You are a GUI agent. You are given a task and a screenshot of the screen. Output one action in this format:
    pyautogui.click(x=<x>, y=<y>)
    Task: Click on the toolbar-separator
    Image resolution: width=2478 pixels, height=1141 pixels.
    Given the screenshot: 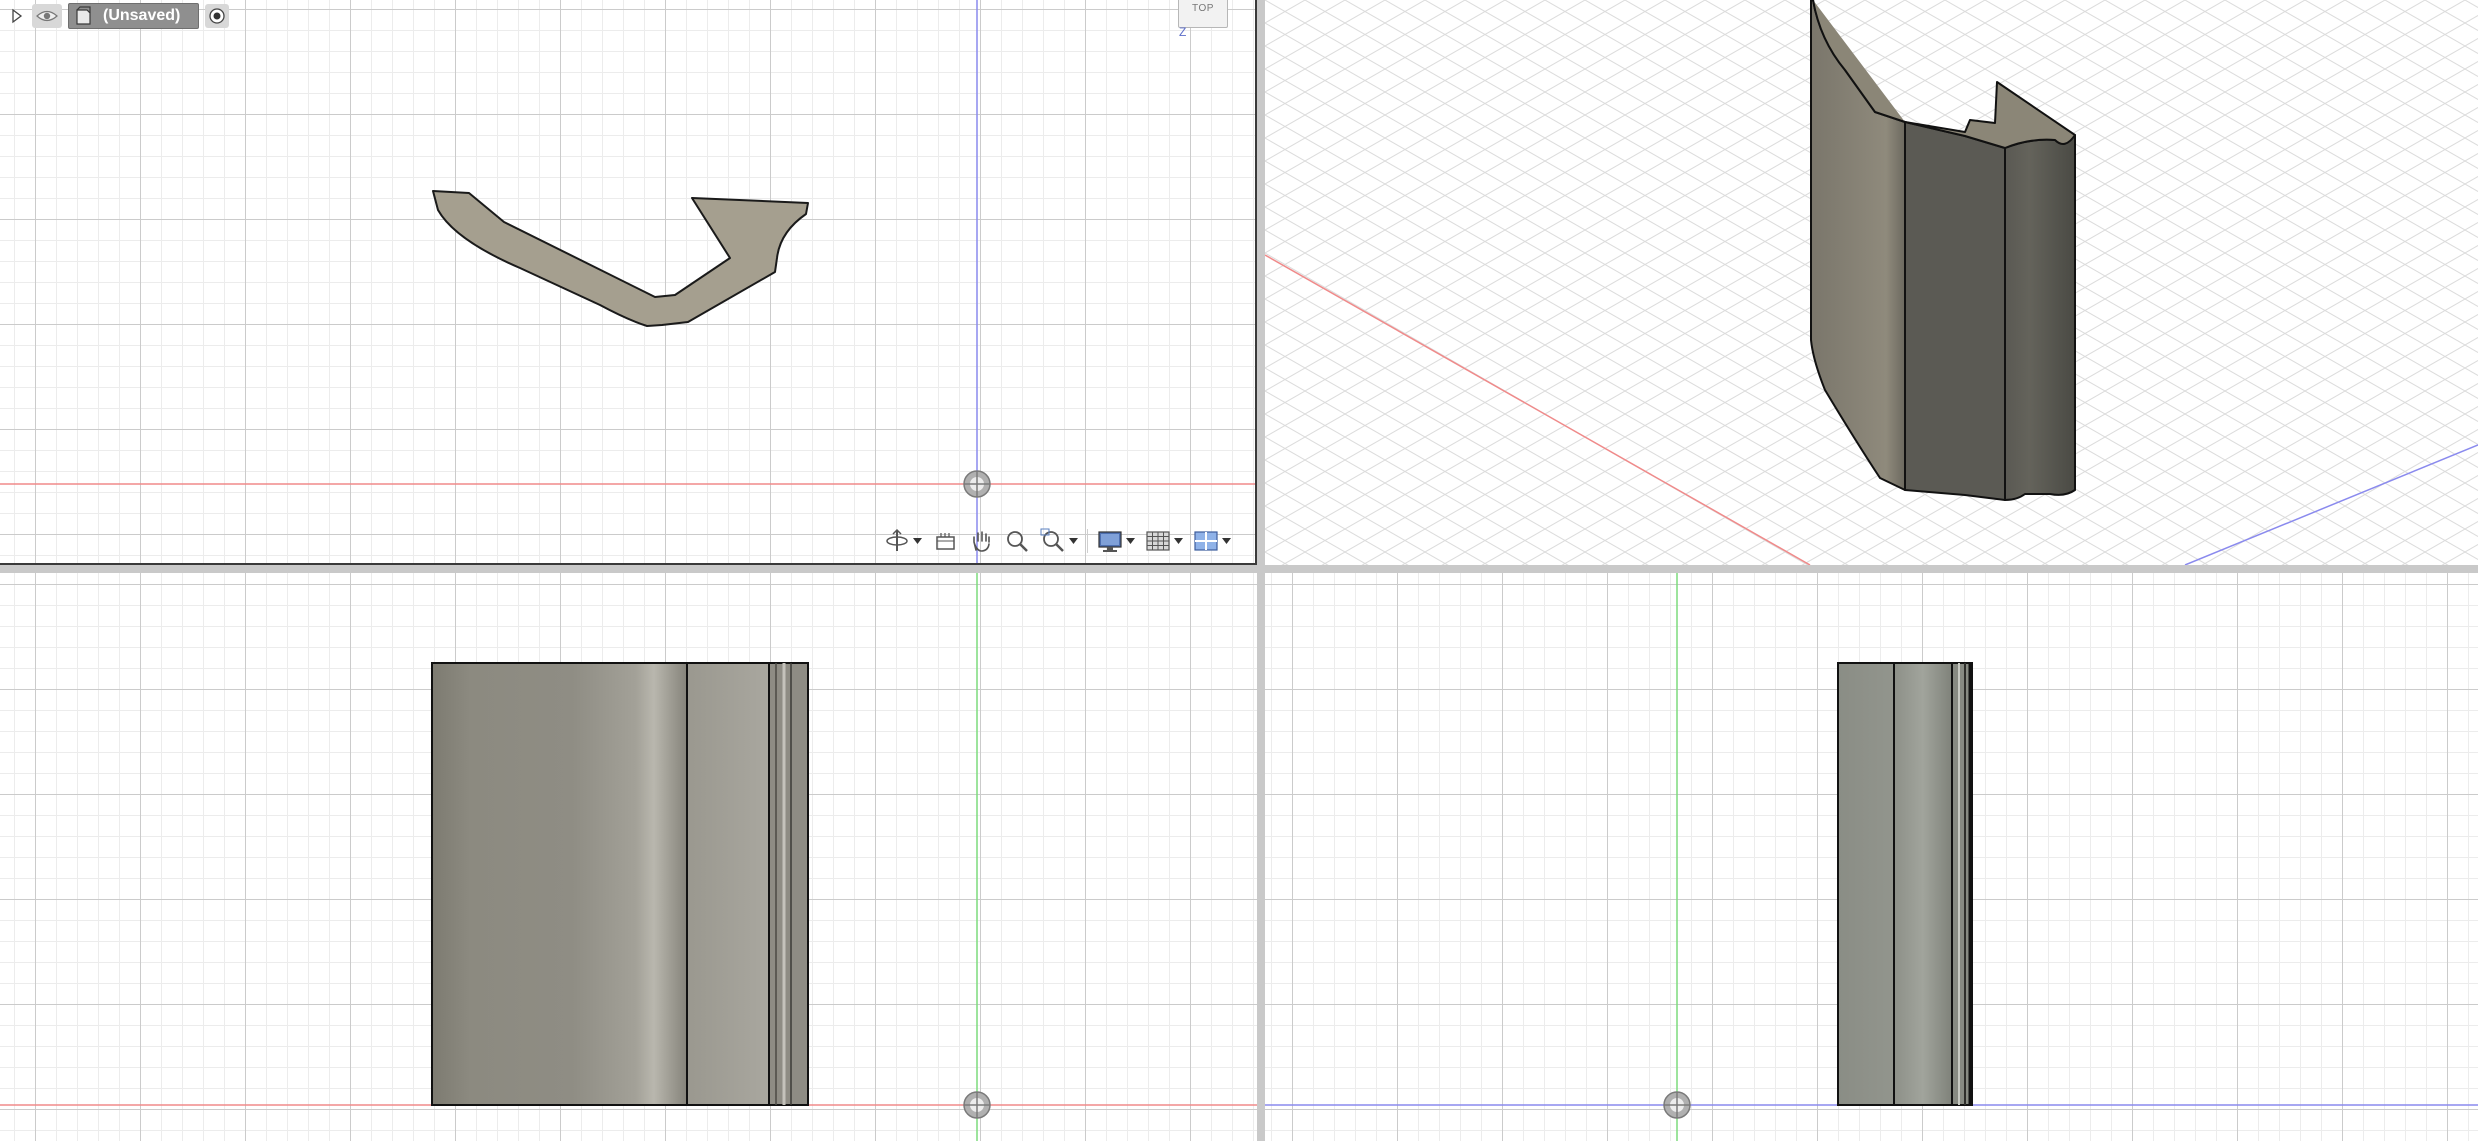 What is the action you would take?
    pyautogui.click(x=1087, y=541)
    